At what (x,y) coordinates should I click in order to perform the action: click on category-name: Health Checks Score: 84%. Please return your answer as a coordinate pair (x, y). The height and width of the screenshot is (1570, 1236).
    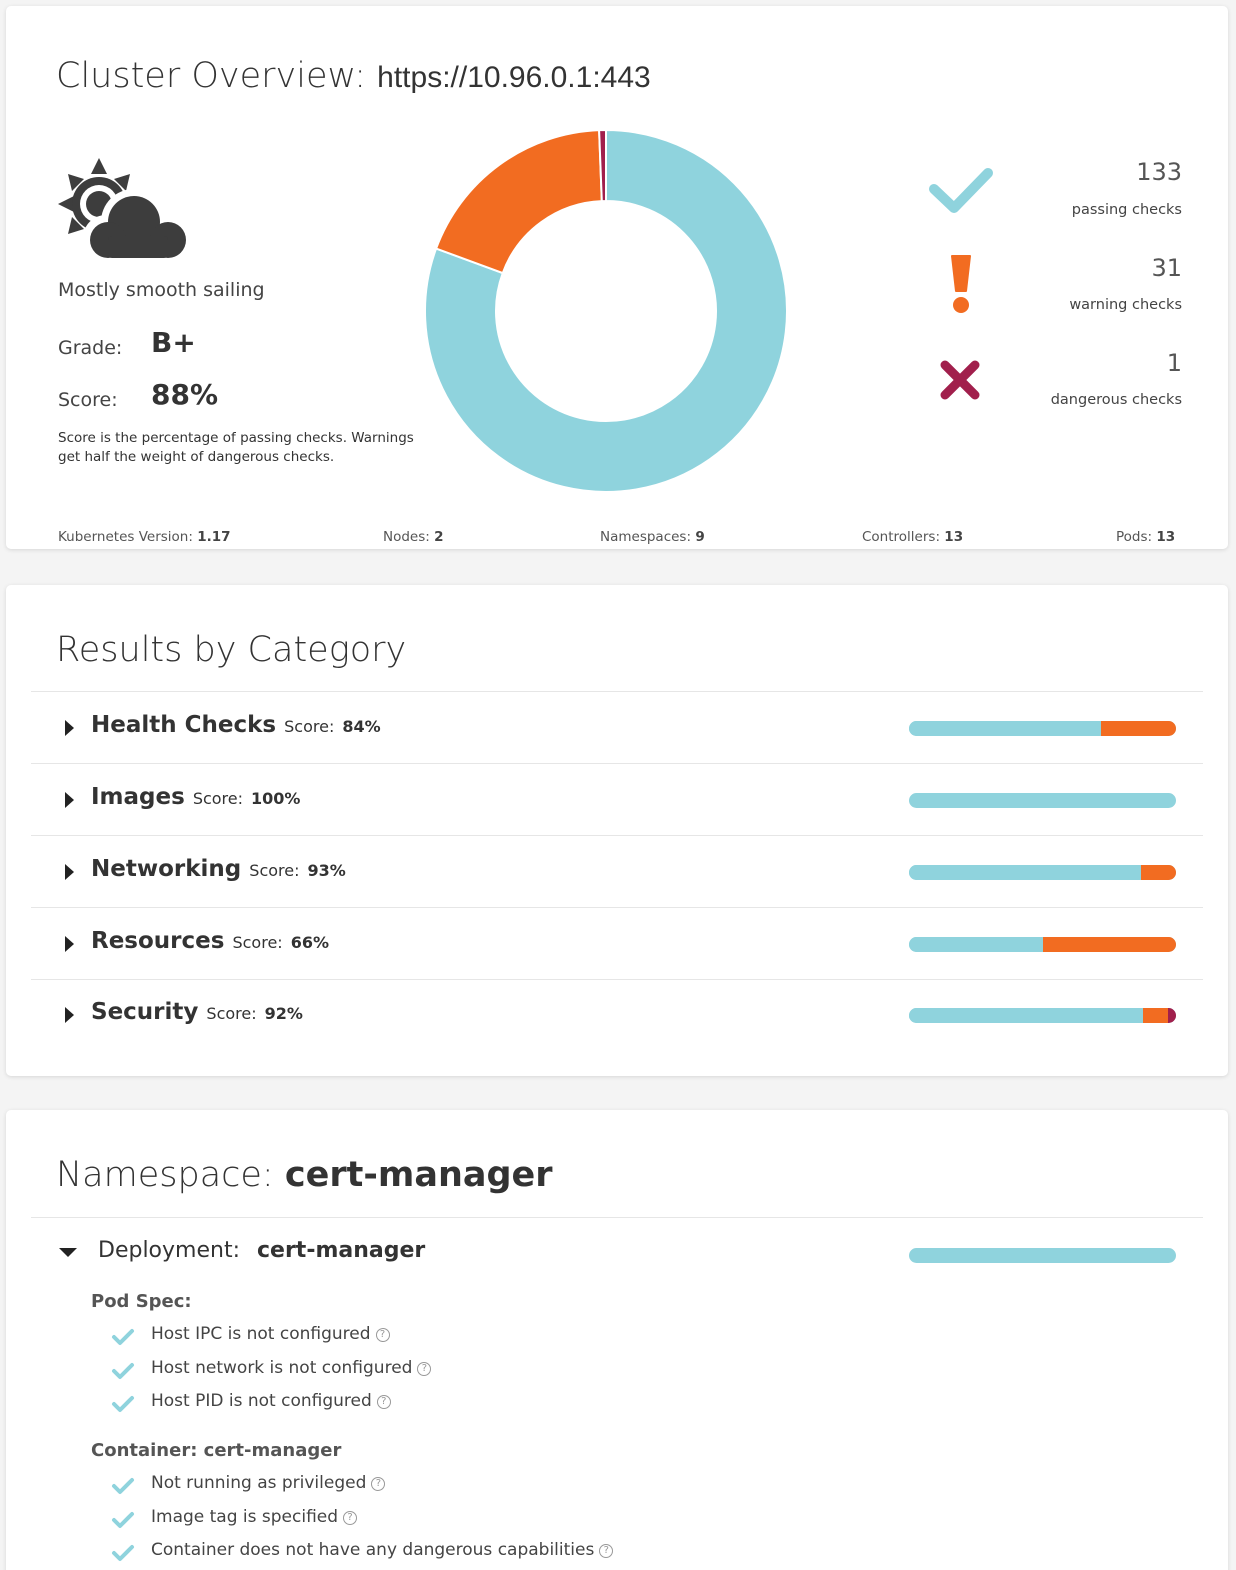
    Looking at the image, I should click on (236, 725).